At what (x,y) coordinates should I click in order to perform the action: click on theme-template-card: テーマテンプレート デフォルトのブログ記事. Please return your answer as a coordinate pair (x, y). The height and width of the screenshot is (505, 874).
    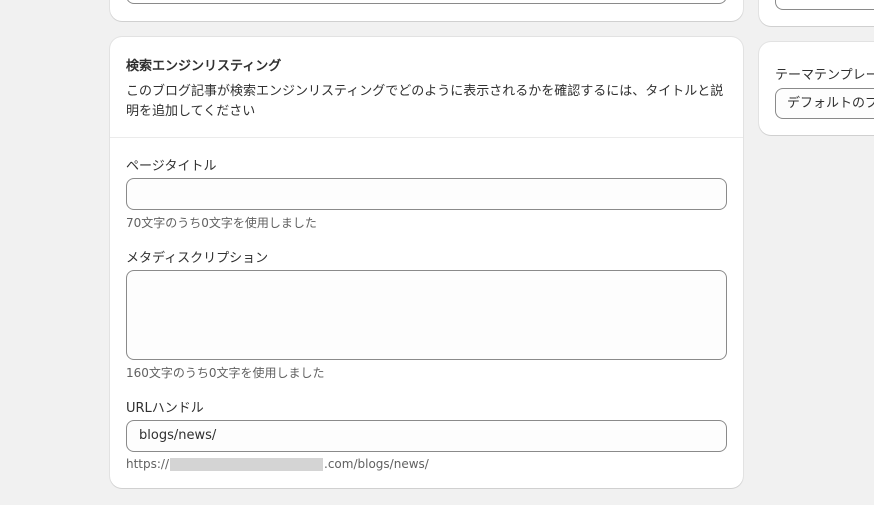
    Looking at the image, I should click on (816, 88).